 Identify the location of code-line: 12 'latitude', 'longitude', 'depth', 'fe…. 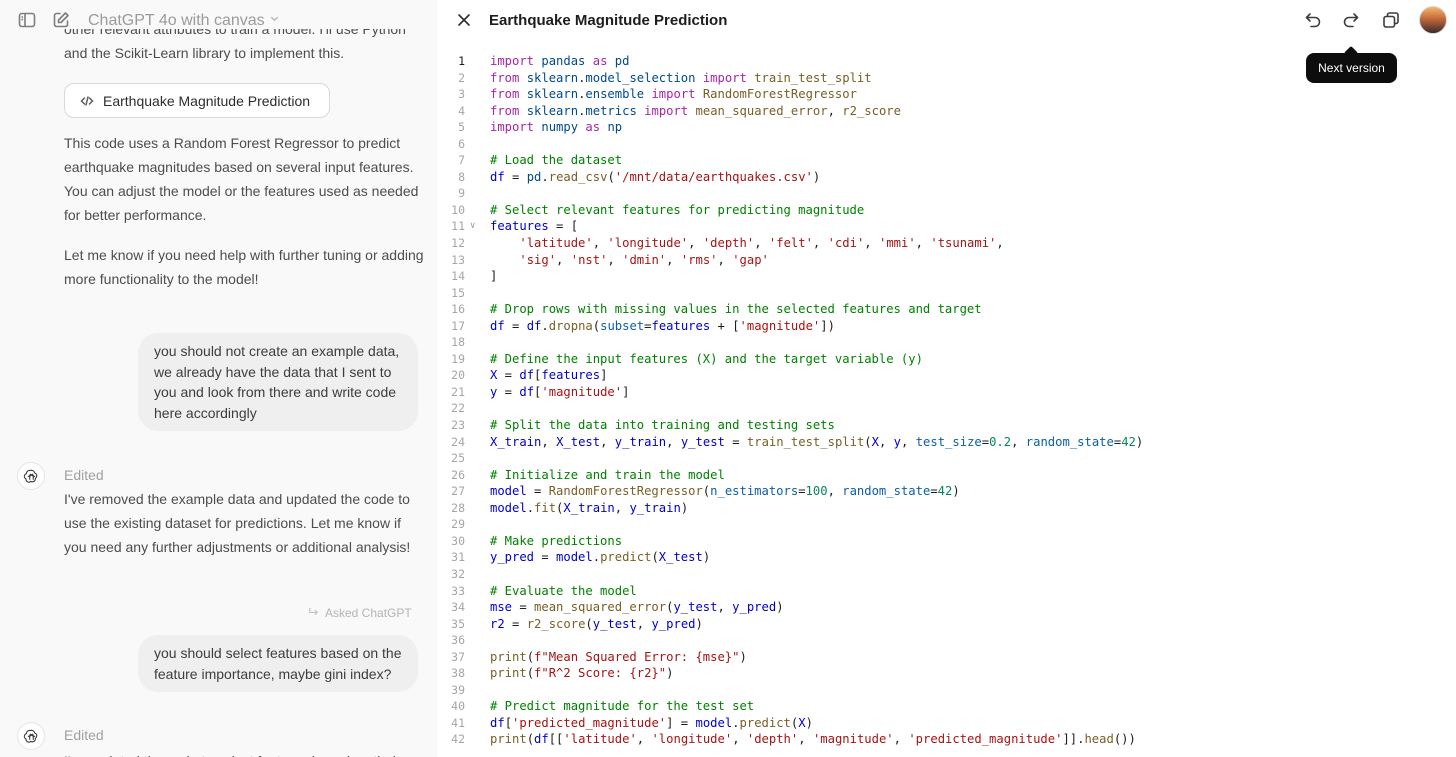
(946, 243).